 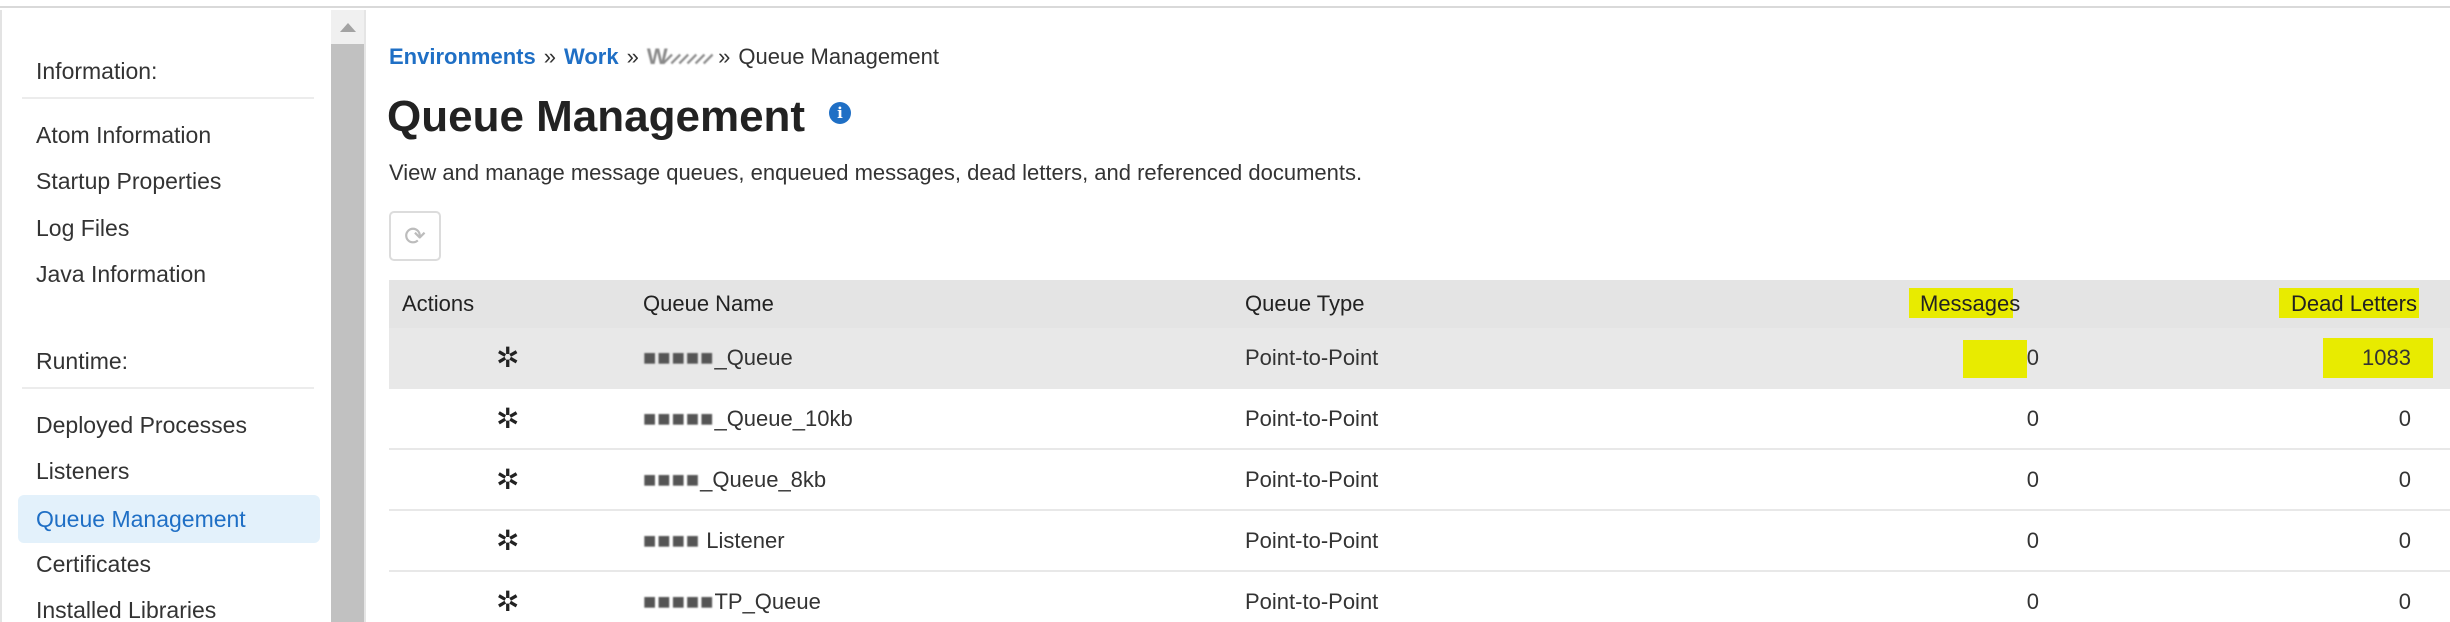 What do you see at coordinates (123, 135) in the screenshot?
I see `sidebar-item-atom-information: Atom Information` at bounding box center [123, 135].